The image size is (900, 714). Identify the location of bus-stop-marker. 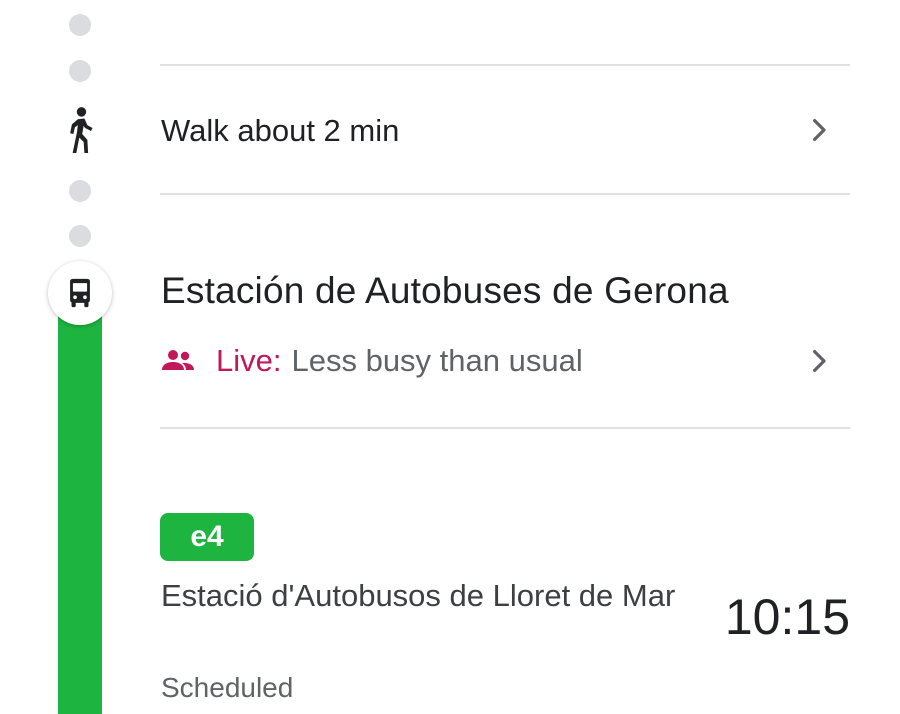
(80, 293).